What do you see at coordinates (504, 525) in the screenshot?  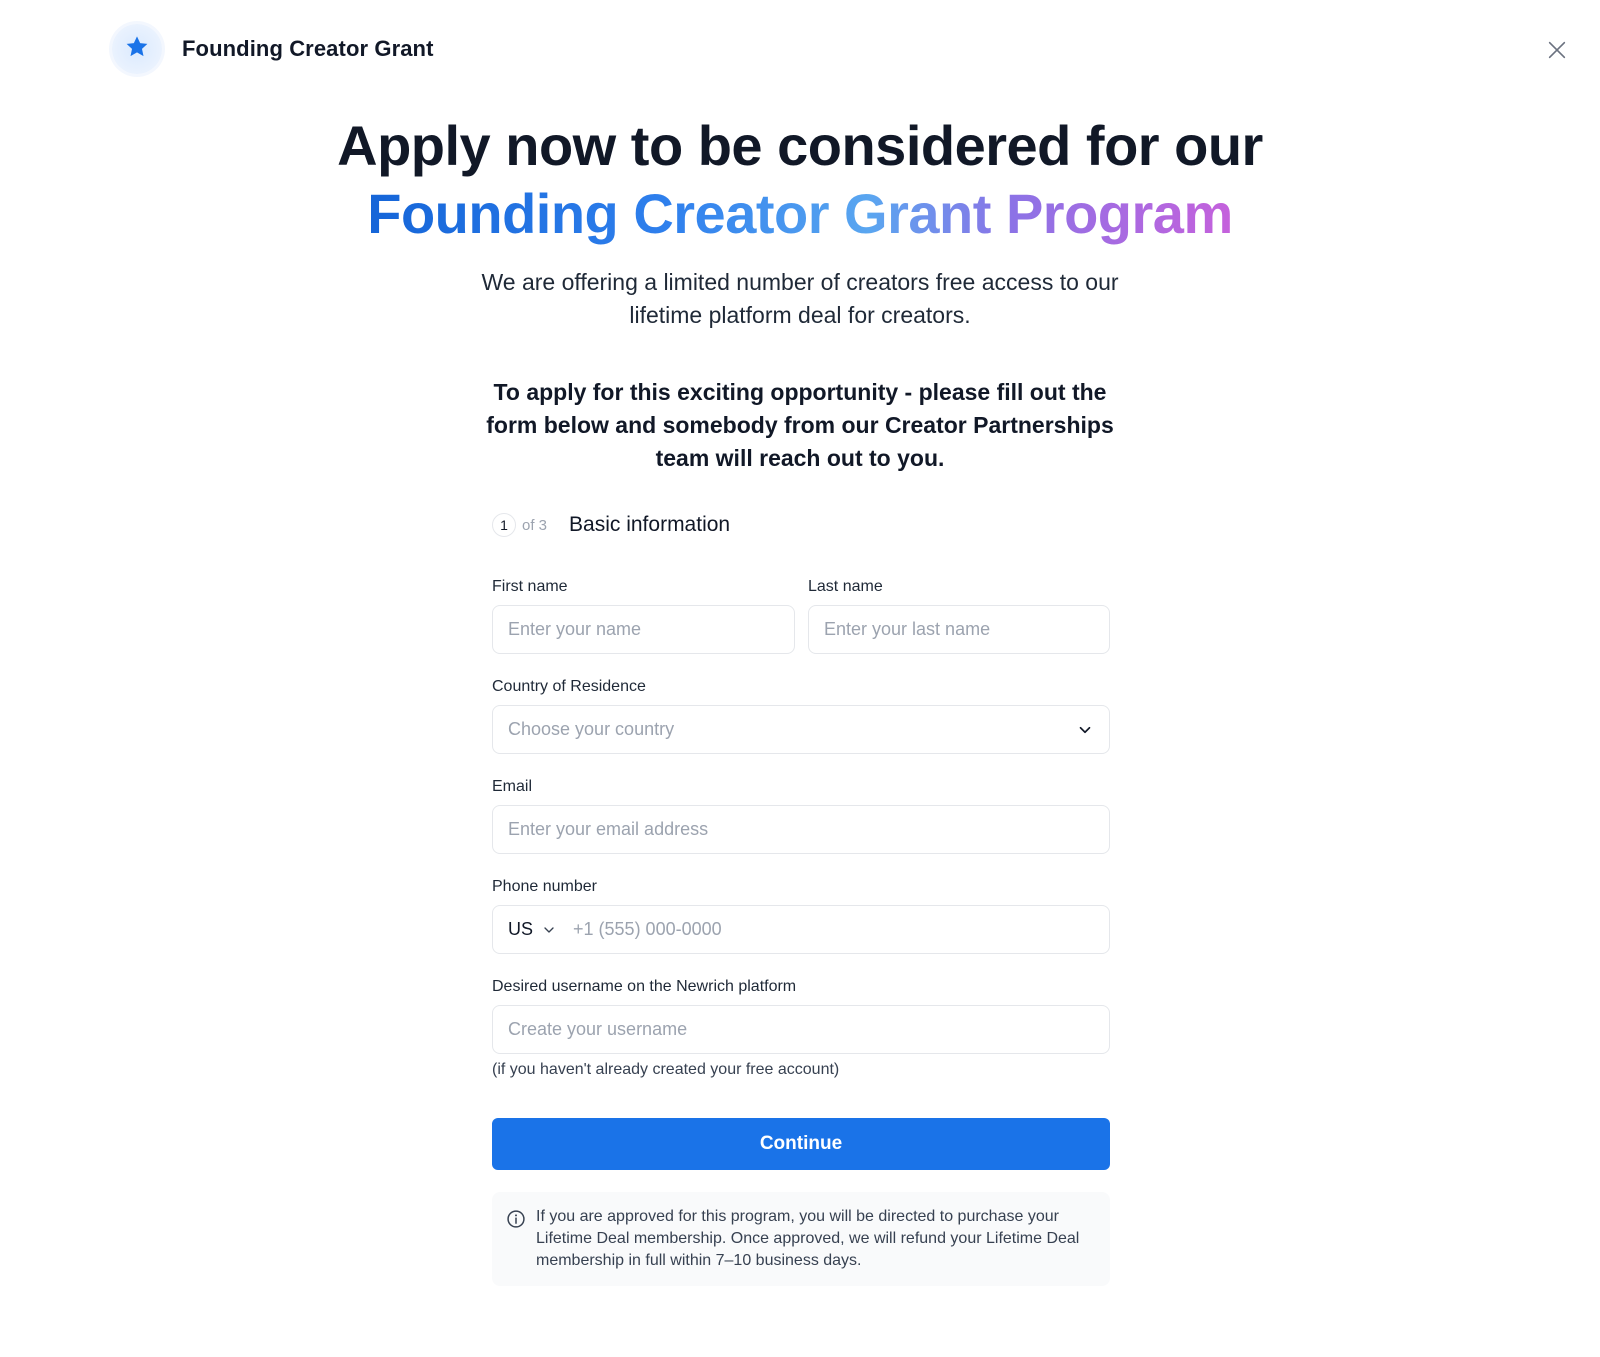 I see `step-number: 1` at bounding box center [504, 525].